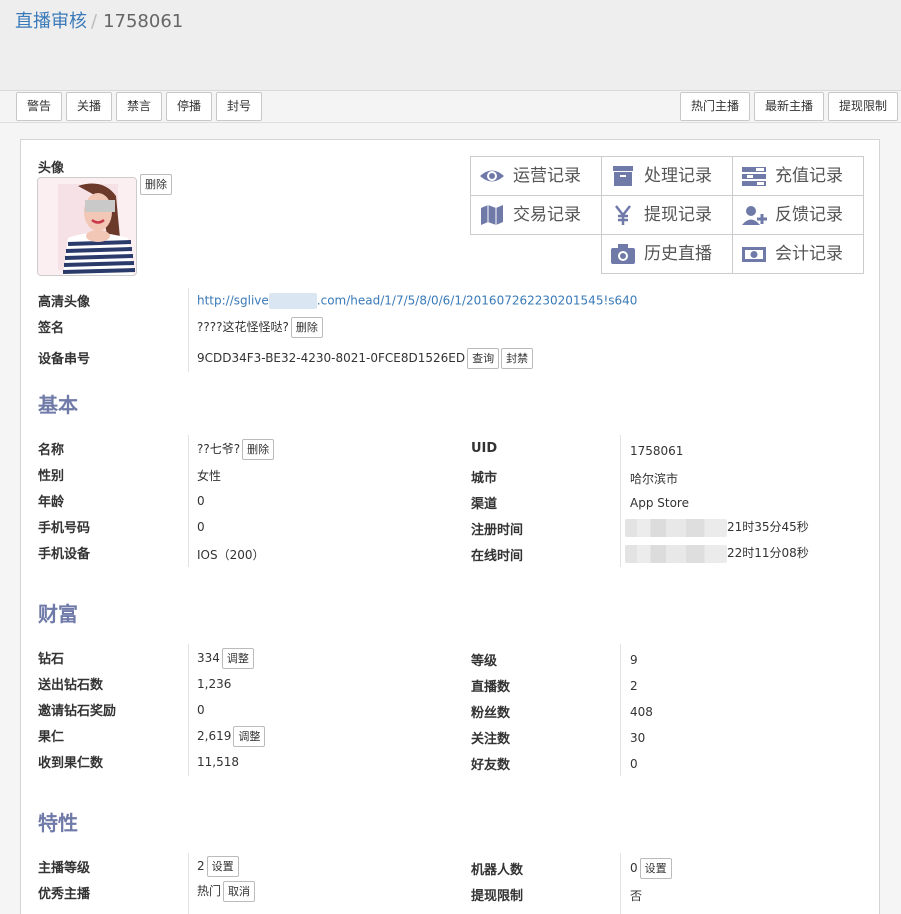  What do you see at coordinates (64, 302) in the screenshot?
I see `hd-avatar-label: 高清头像` at bounding box center [64, 302].